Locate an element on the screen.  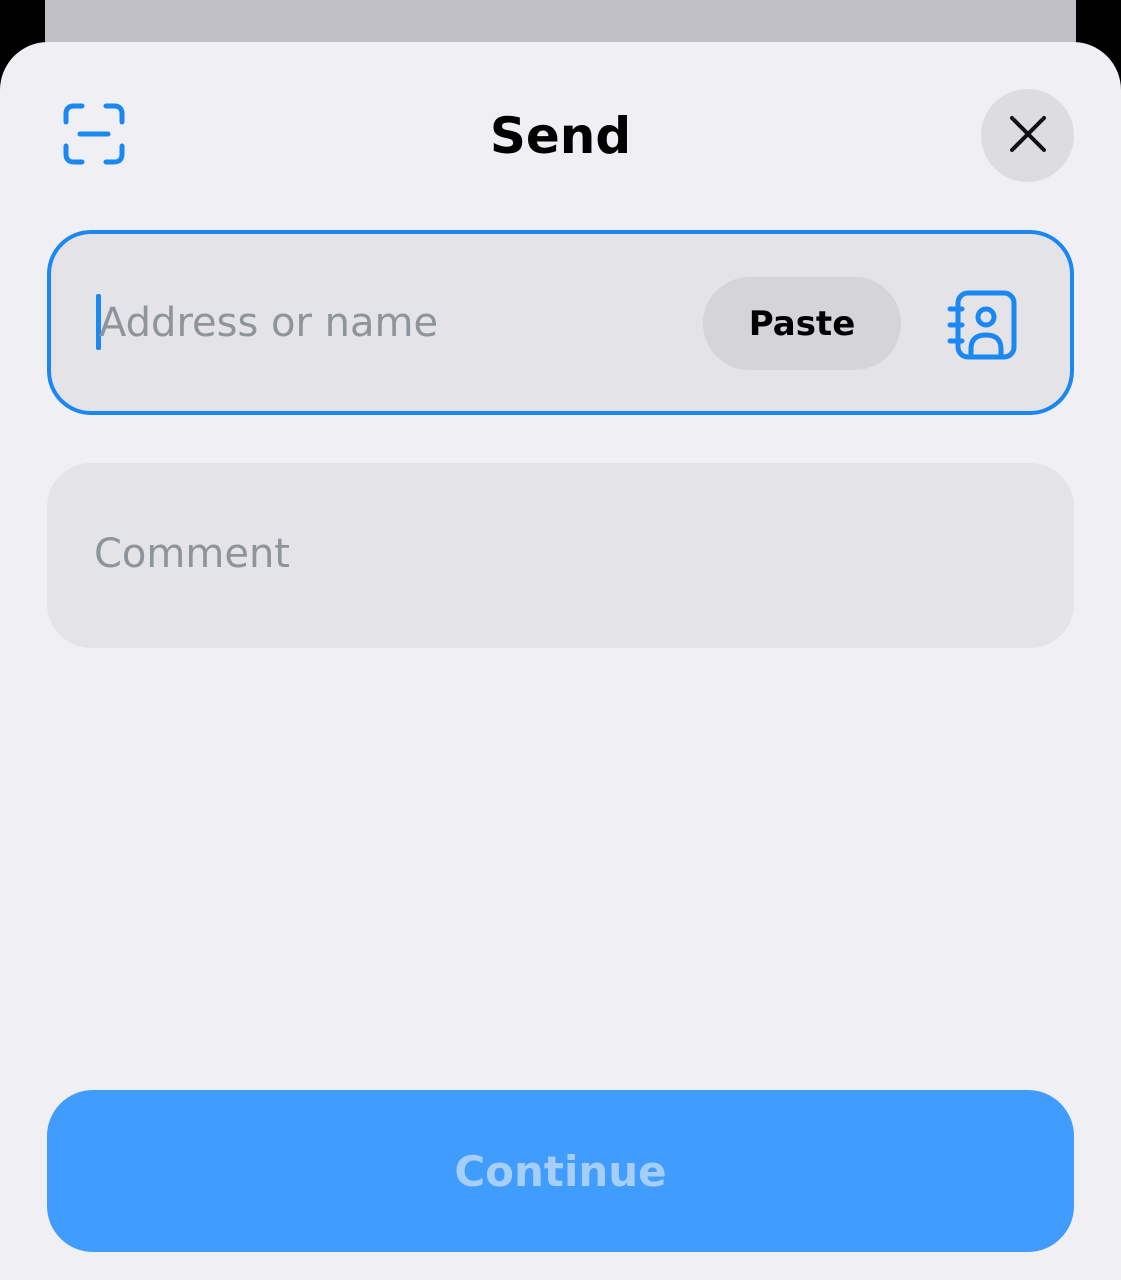
qr-scan-icon is located at coordinates (94, 136).